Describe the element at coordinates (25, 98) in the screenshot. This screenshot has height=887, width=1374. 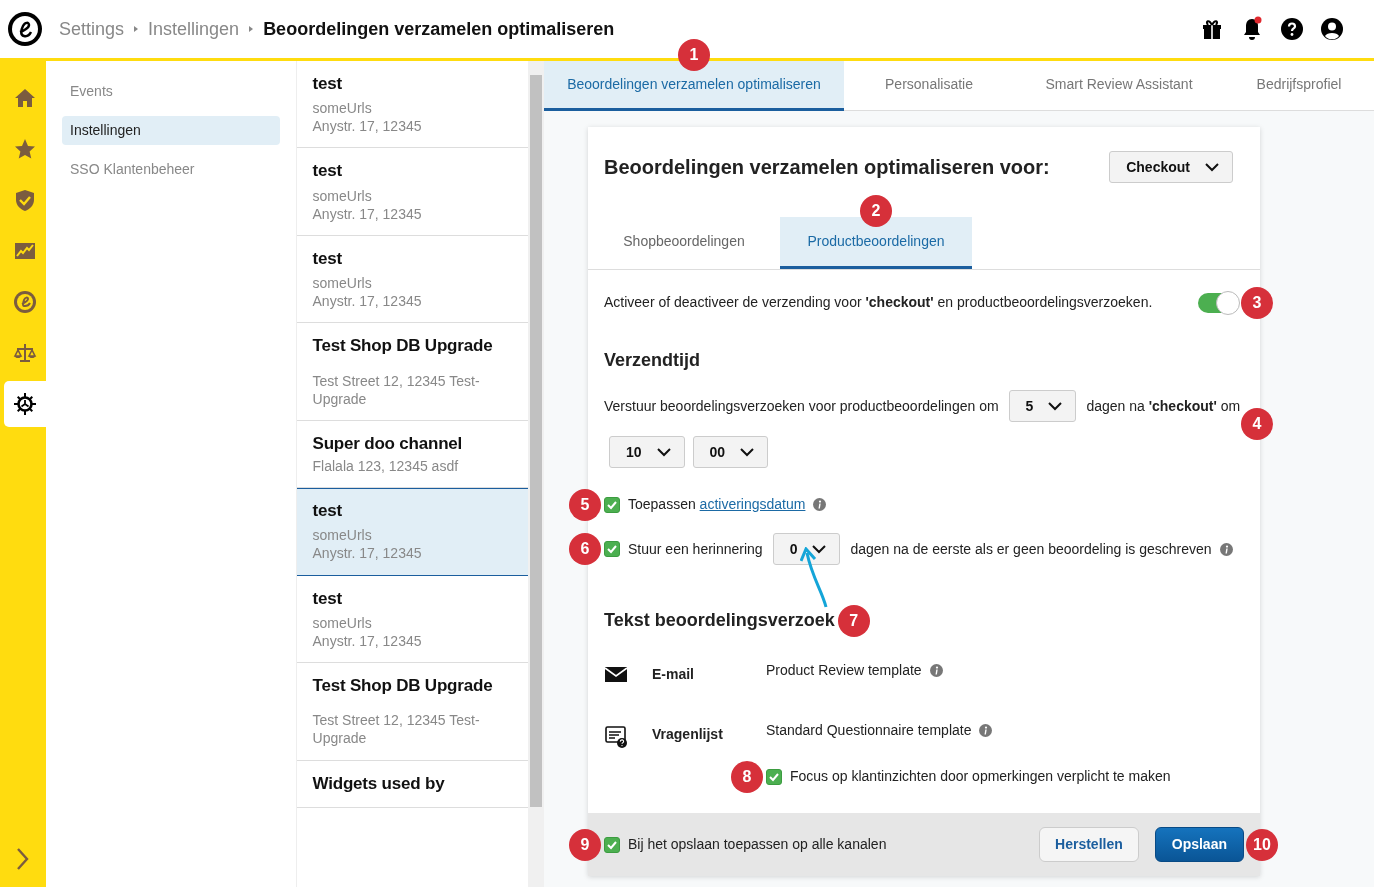
I see `home-icon` at that location.